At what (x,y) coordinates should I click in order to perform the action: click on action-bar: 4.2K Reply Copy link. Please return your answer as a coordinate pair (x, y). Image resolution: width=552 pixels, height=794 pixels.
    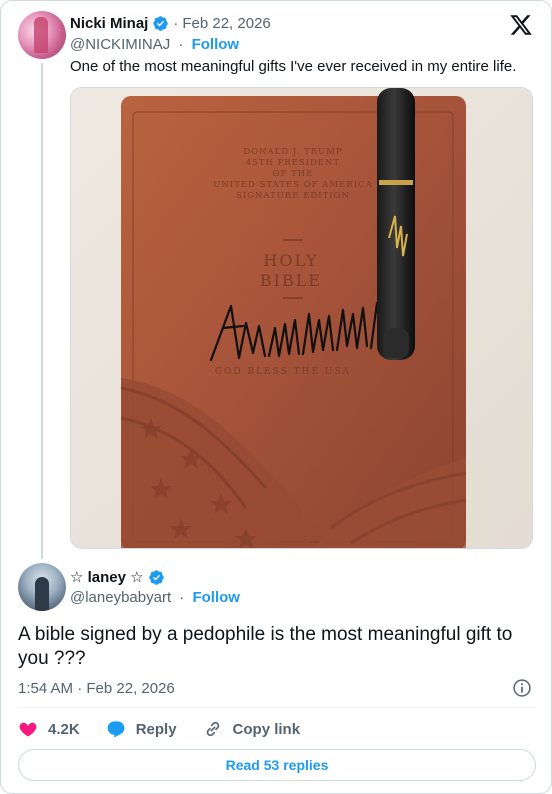
    Looking at the image, I should click on (172, 729).